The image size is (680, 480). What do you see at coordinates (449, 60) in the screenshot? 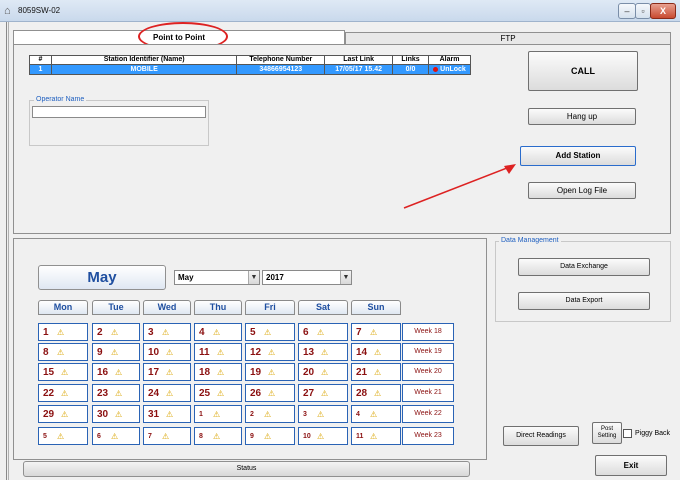
I see `col-alarm: Alarm` at bounding box center [449, 60].